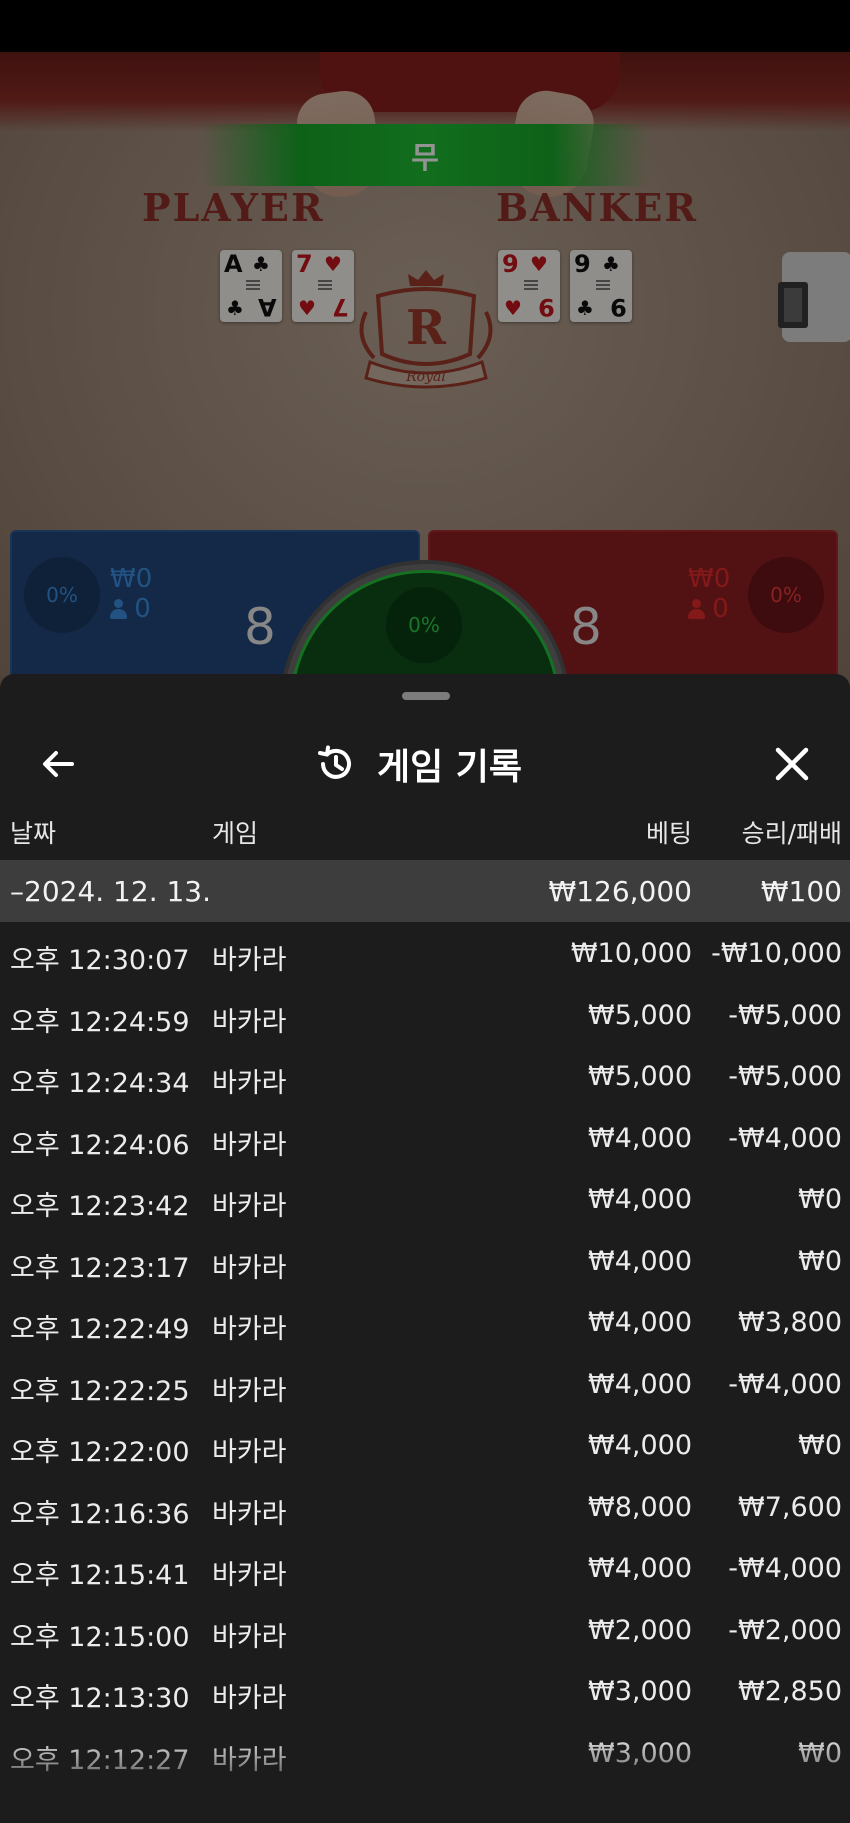 This screenshot has height=1823, width=850. What do you see at coordinates (425, 1570) in the screenshot?
I see `history-row: 오후 12:15:41 바카라 ₩4,000 -₩4,000` at bounding box center [425, 1570].